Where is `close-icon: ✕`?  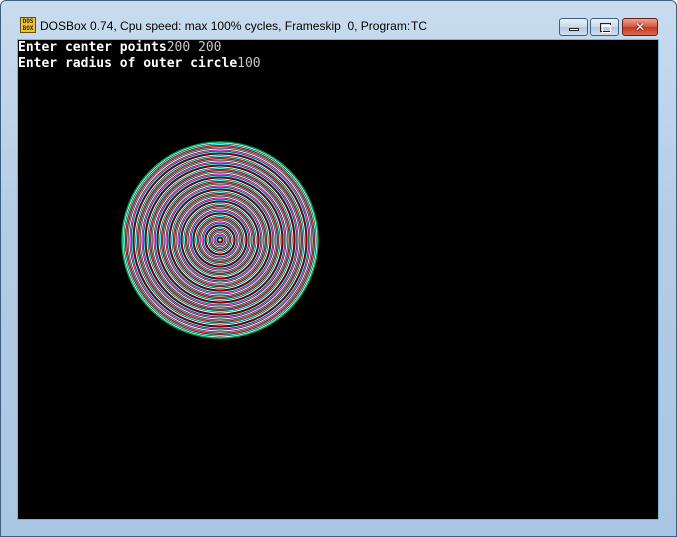
close-icon: ✕ is located at coordinates (640, 27).